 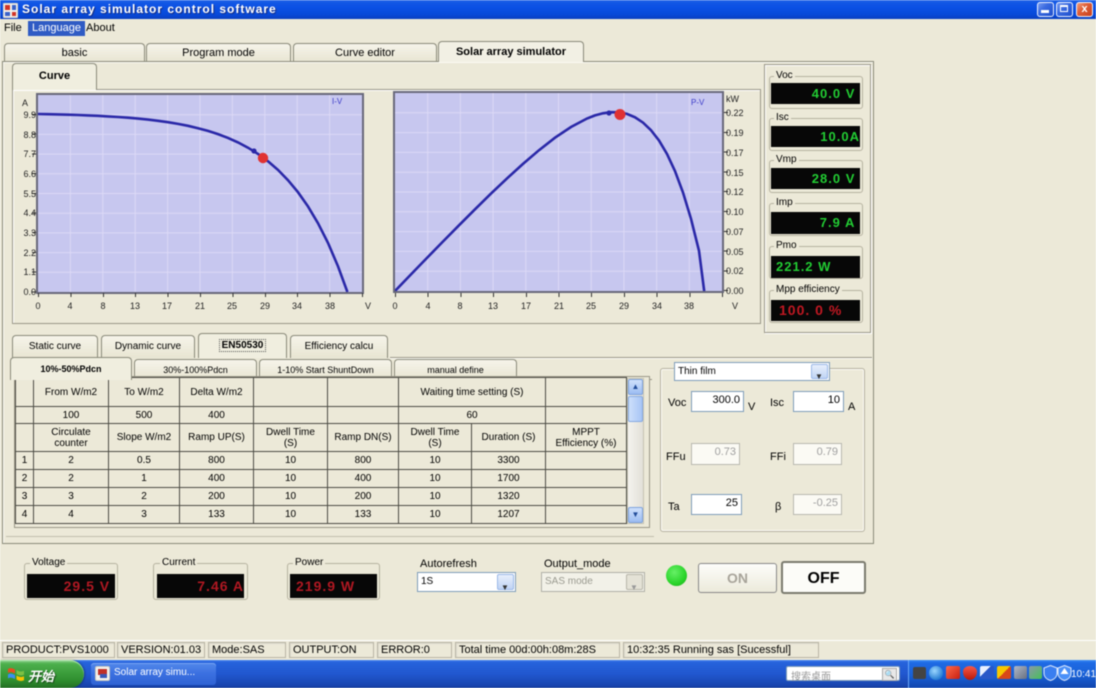 What do you see at coordinates (337, 101) in the screenshot?
I see `svg-text: I-V` at bounding box center [337, 101].